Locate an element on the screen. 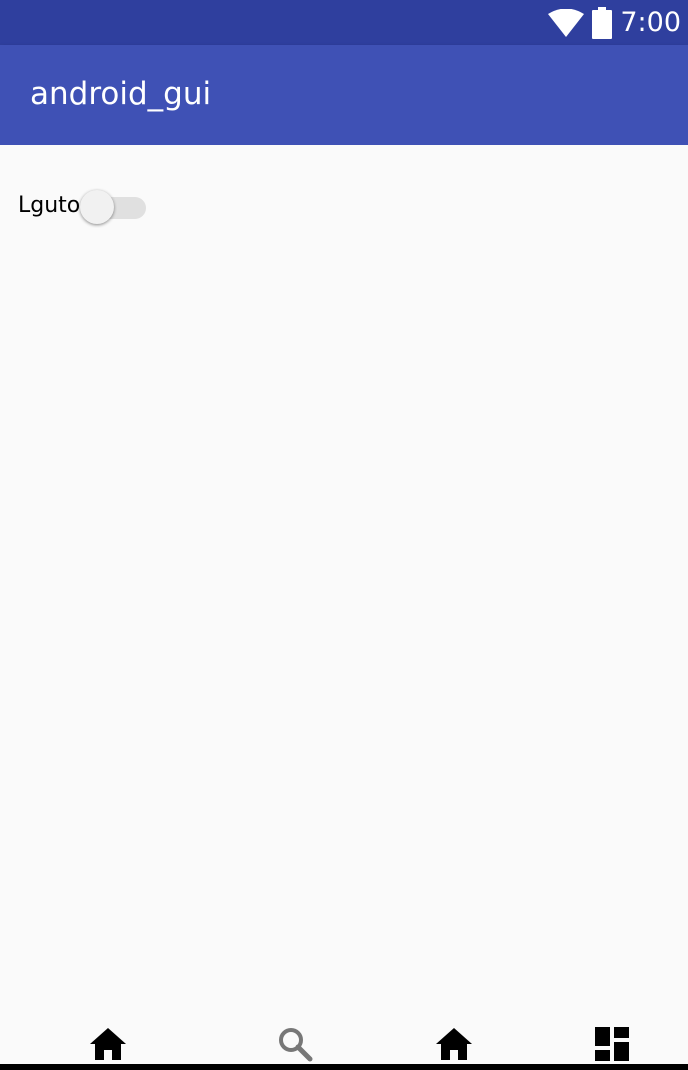  battery-icon is located at coordinates (602, 22).